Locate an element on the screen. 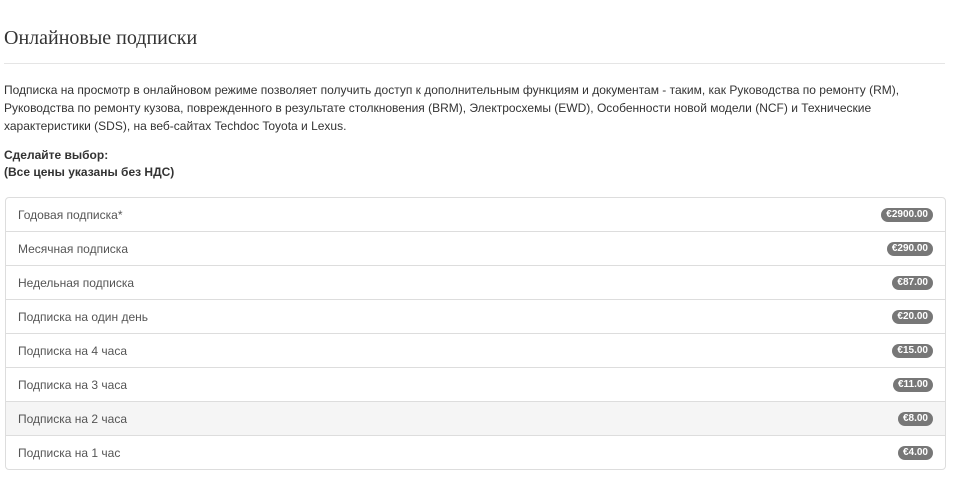 Image resolution: width=960 pixels, height=488 pixels. subscription-label: Подписка на 4 часа is located at coordinates (73, 350).